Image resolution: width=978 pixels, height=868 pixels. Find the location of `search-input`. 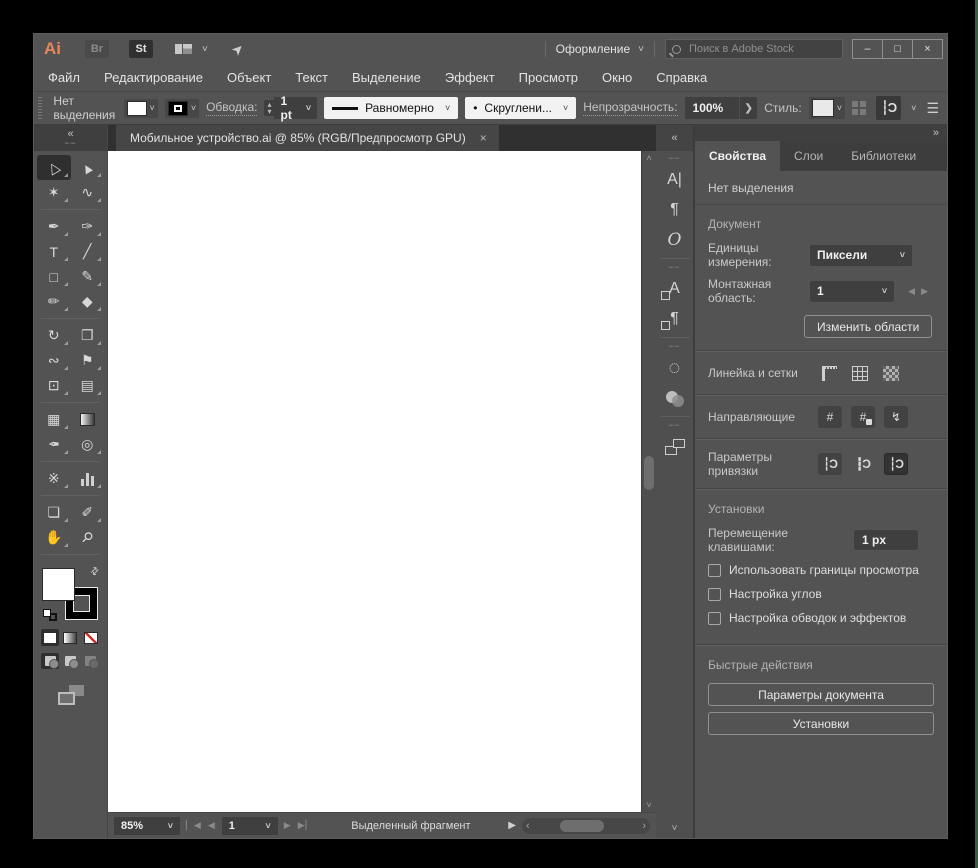

search-input is located at coordinates (761, 49).